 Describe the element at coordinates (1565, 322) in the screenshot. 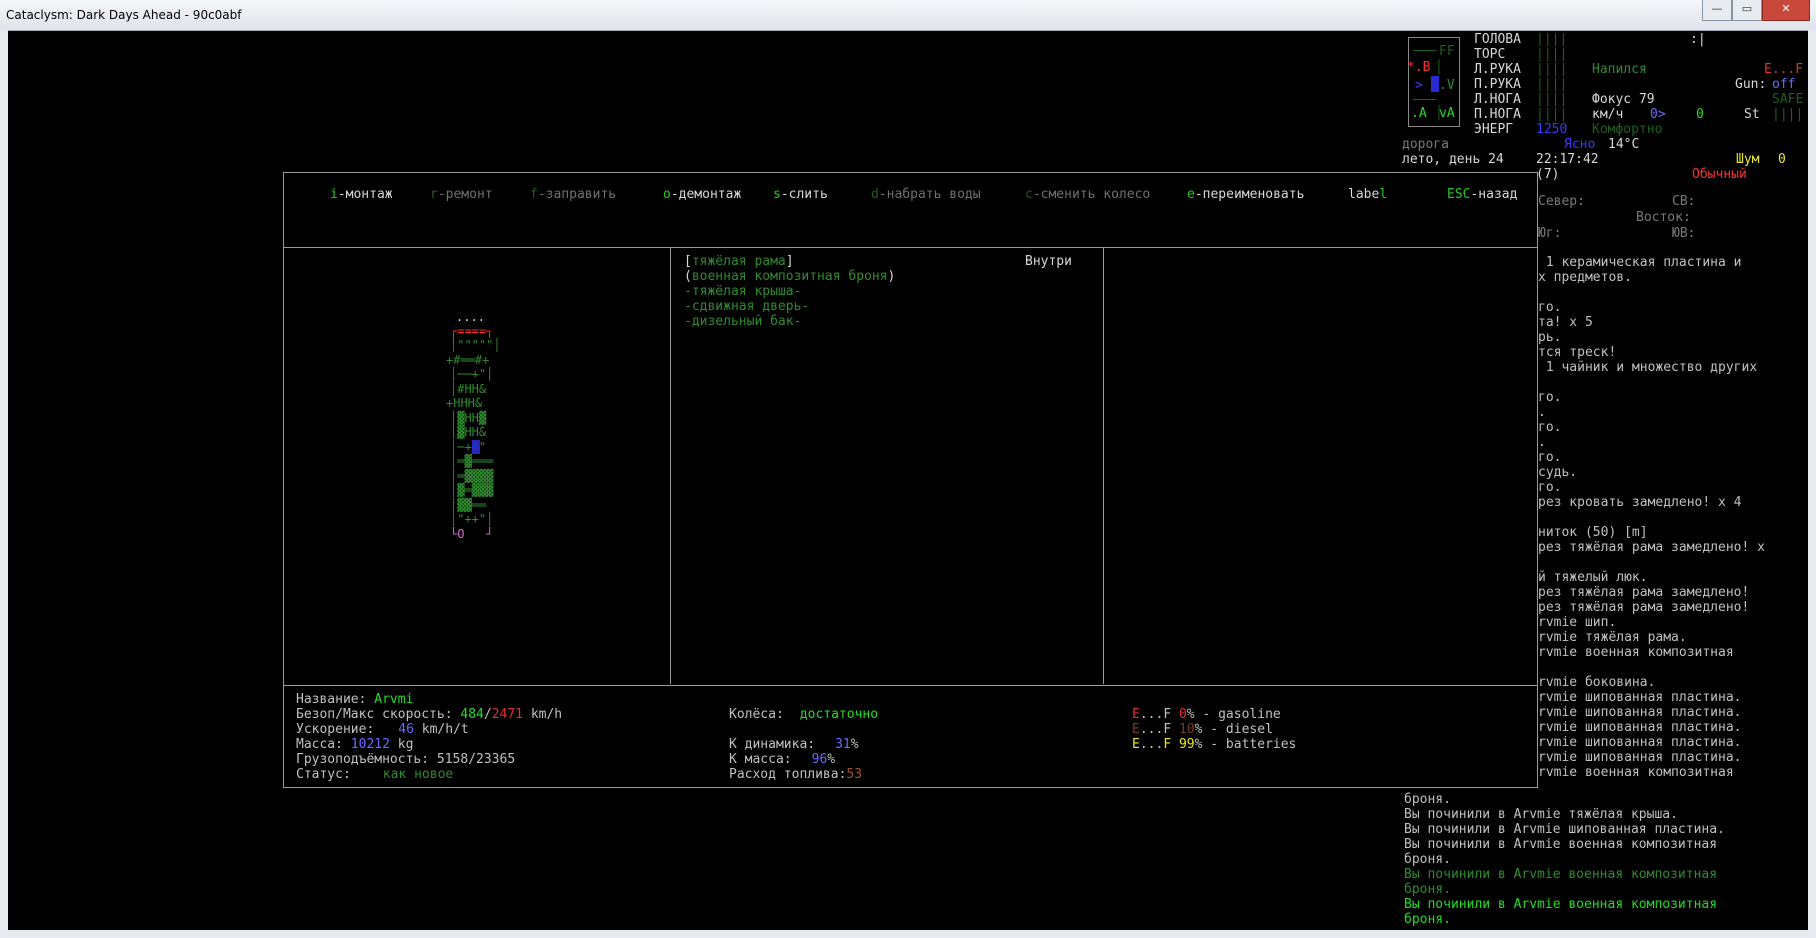

I see `log-line: та! x 5` at that location.